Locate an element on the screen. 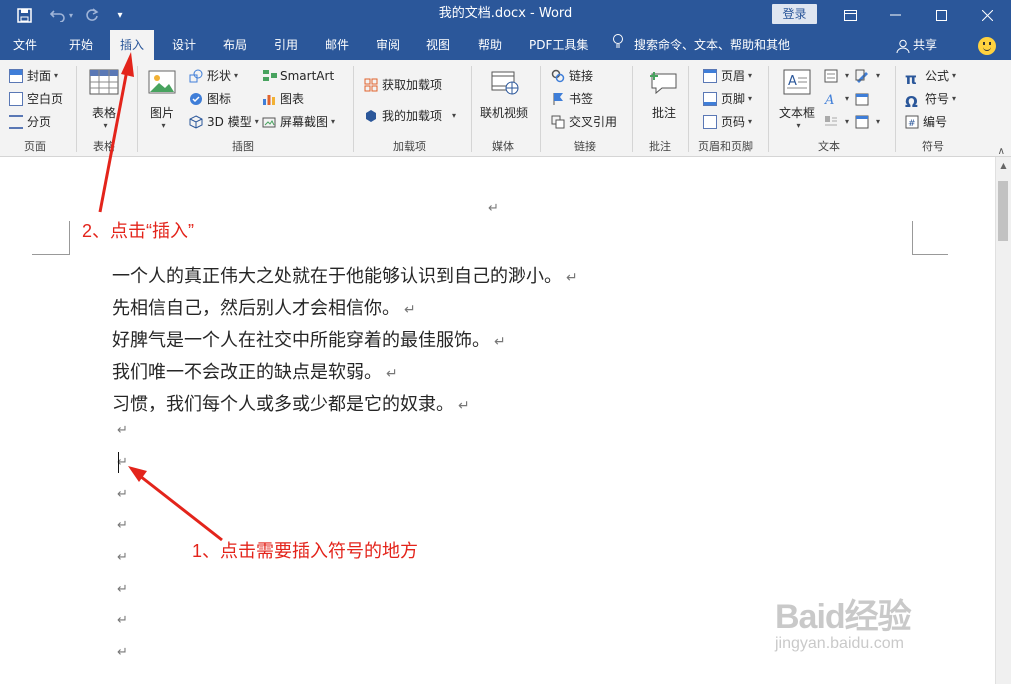 The height and width of the screenshot is (684, 1011). collapse-ribbon-icon: ∧ is located at coordinates (1001, 151).